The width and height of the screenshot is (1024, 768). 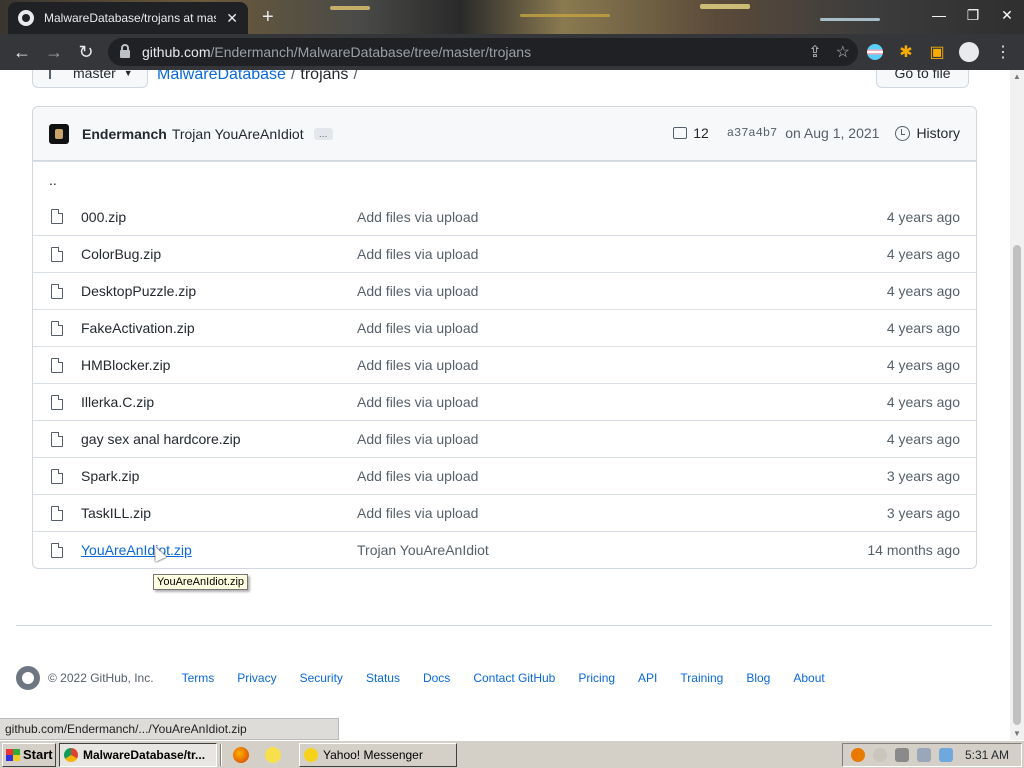 What do you see at coordinates (752, 133) in the screenshot?
I see `commit-sha: a37a4b7` at bounding box center [752, 133].